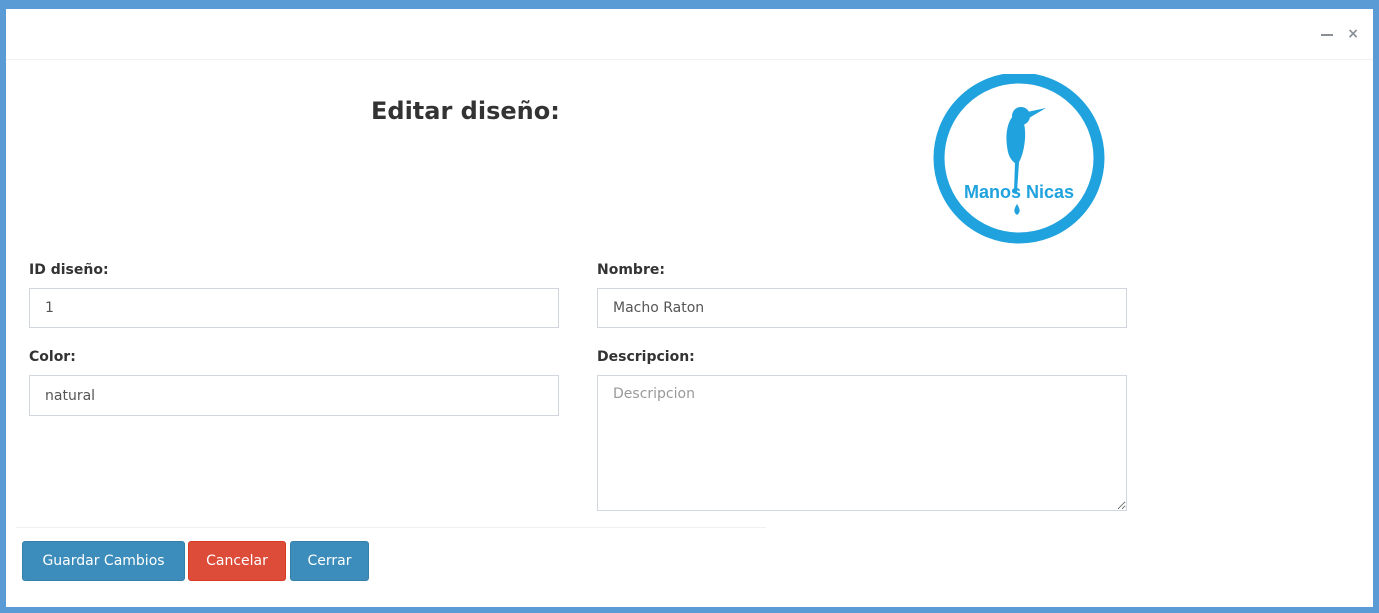 This screenshot has height=613, width=1379. I want to click on page-title: Editar diseño:, so click(465, 111).